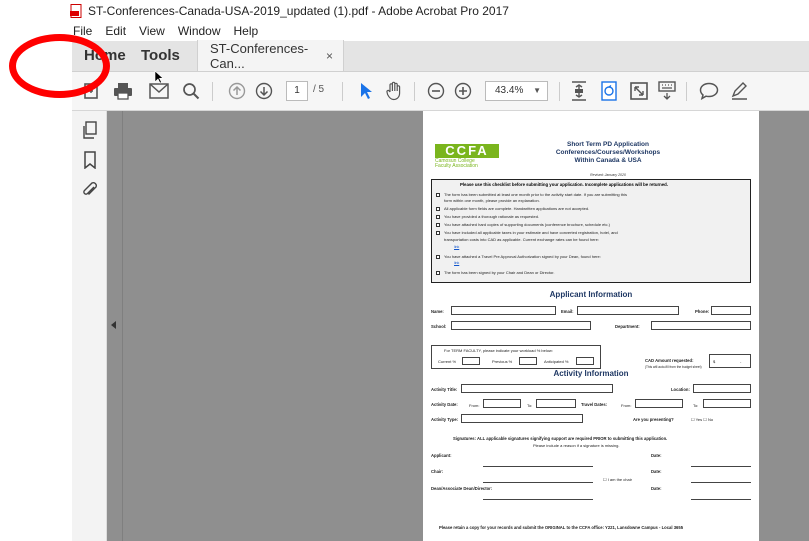  Describe the element at coordinates (366, 91) in the screenshot. I see `select-arrow-icon` at that location.